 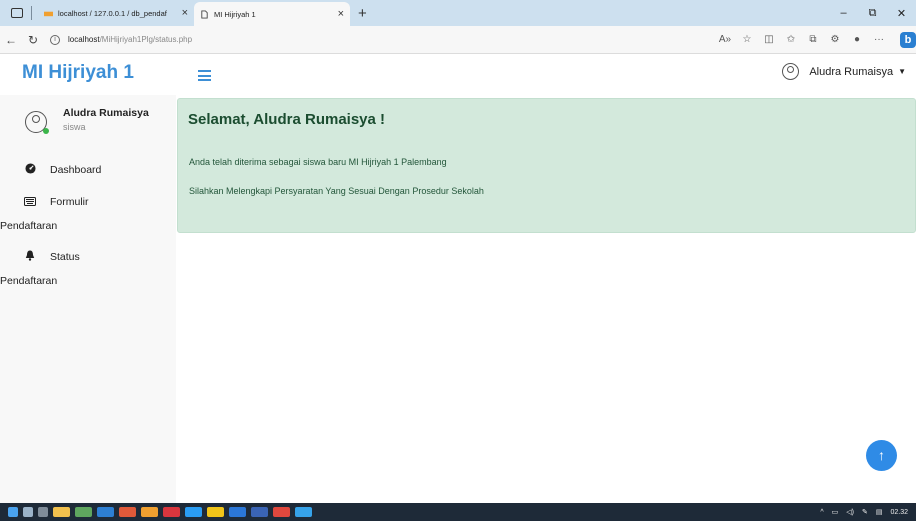 What do you see at coordinates (901, 13) in the screenshot?
I see `close-window-icon: ✕` at bounding box center [901, 13].